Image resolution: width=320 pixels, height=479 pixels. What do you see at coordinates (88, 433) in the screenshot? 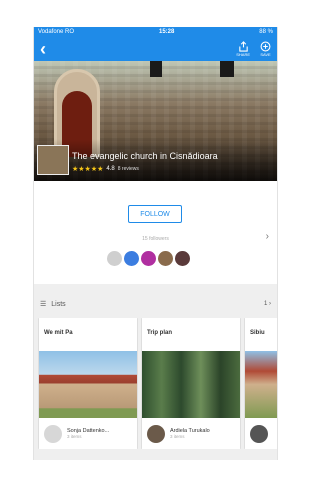
I see `list-card-footer: Sonja Dattenko... 3 items` at bounding box center [88, 433].